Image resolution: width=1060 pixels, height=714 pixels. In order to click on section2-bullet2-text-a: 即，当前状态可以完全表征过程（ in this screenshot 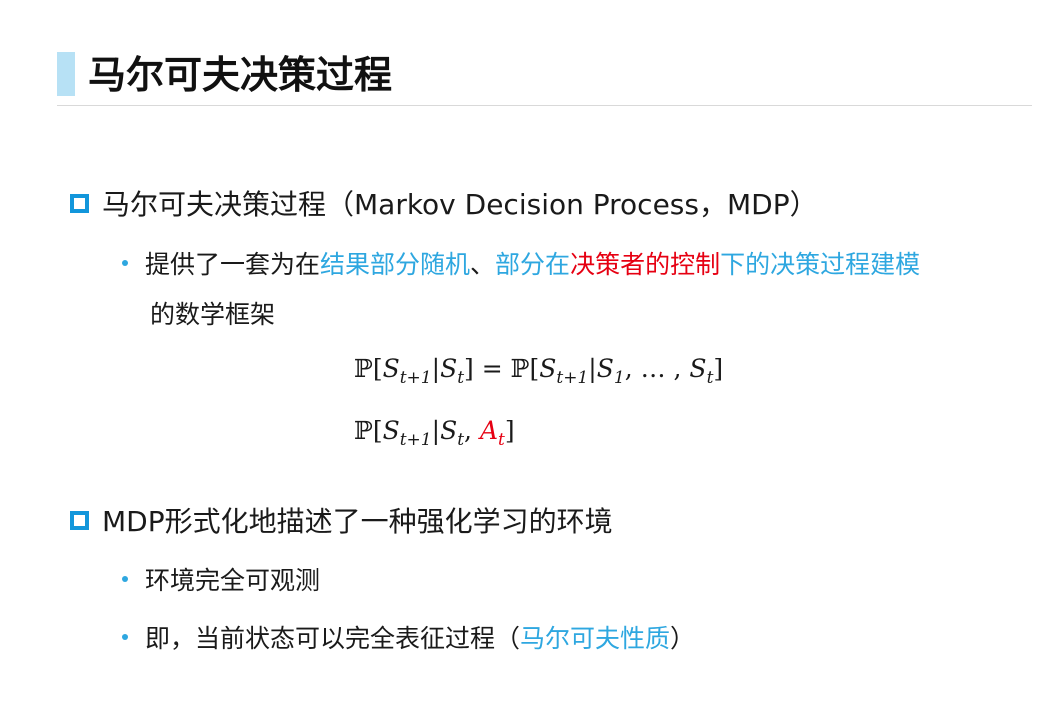, I will do `click(333, 638)`.